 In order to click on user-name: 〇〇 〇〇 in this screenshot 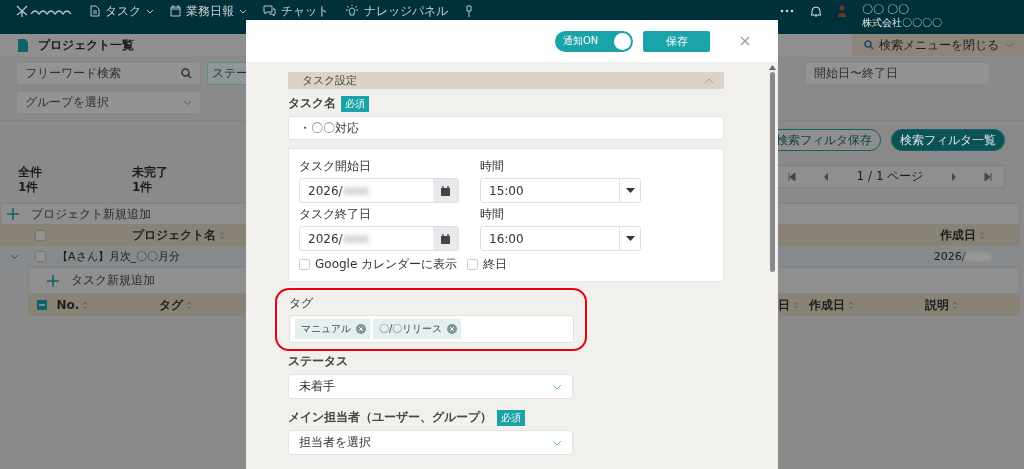, I will do `click(886, 10)`.